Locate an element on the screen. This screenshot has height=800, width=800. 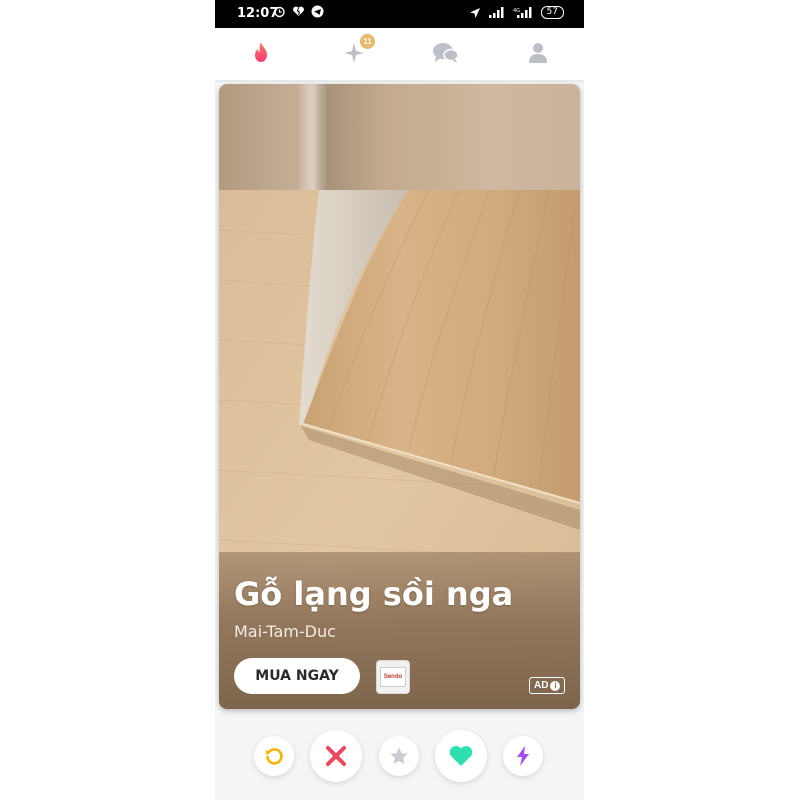
battery-indicator: 57 is located at coordinates (552, 12).